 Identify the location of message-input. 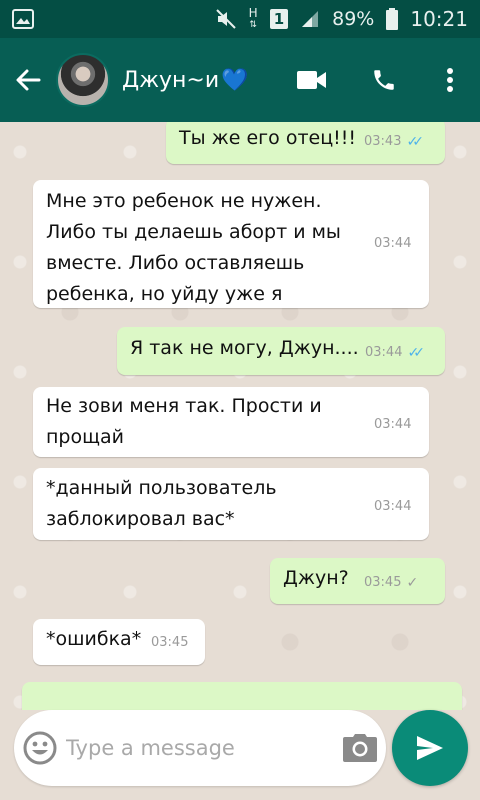
(200, 748).